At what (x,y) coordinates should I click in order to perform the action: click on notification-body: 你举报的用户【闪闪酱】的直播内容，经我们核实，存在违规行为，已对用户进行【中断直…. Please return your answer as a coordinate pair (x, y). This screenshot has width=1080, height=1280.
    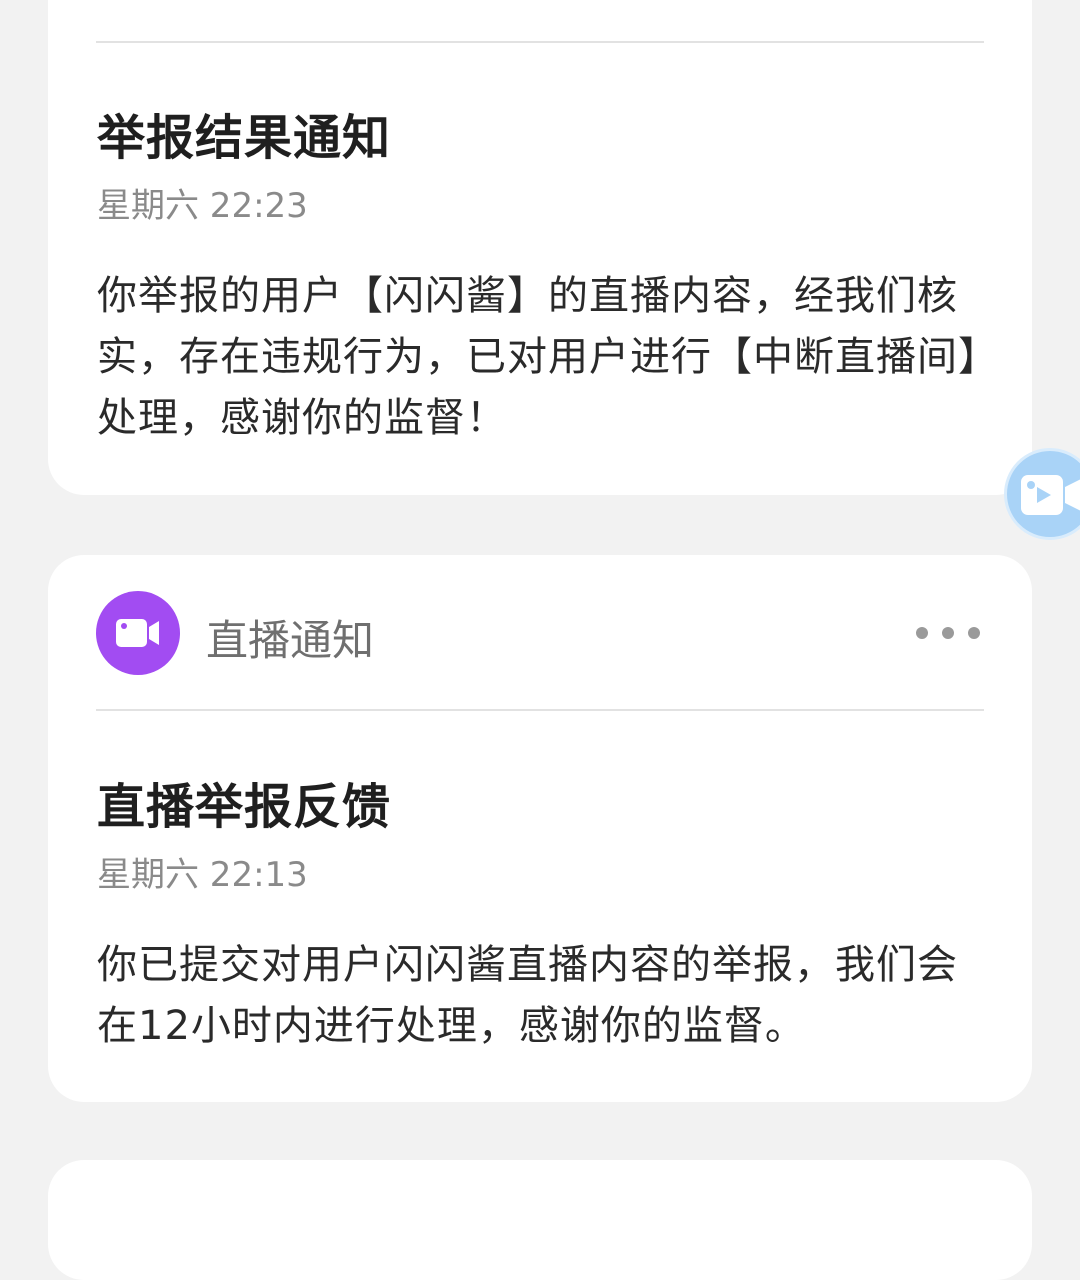
    Looking at the image, I should click on (538, 357).